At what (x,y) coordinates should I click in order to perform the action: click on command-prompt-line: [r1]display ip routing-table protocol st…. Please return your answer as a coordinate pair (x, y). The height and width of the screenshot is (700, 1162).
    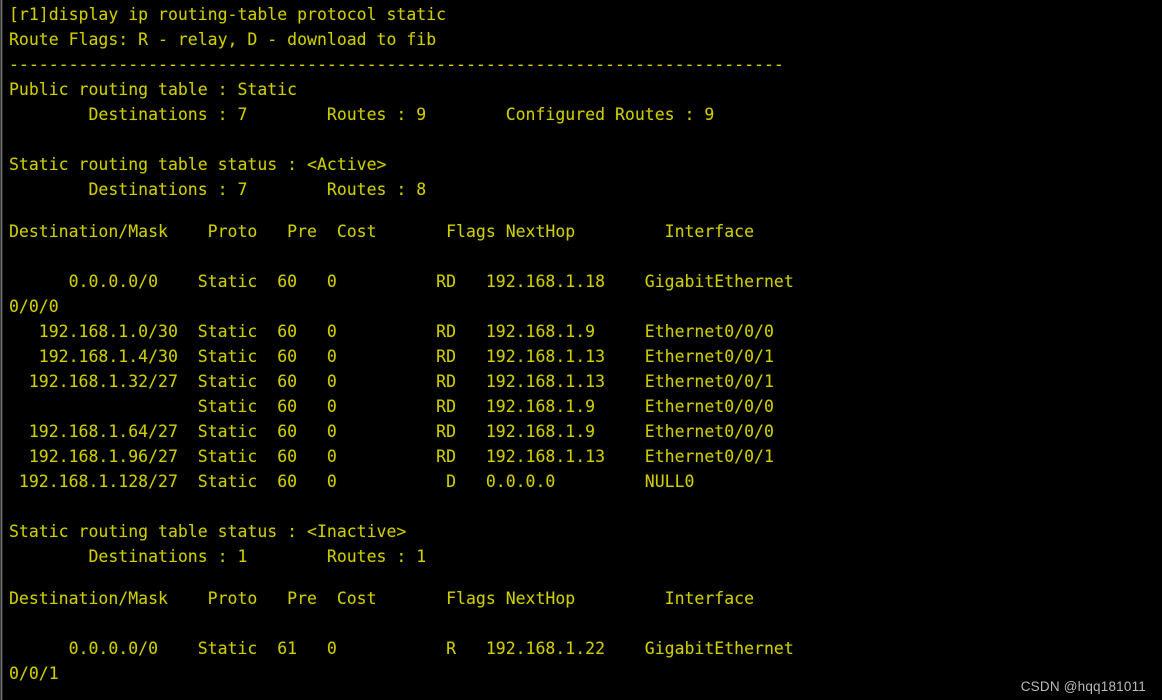
    Looking at the image, I should click on (228, 14).